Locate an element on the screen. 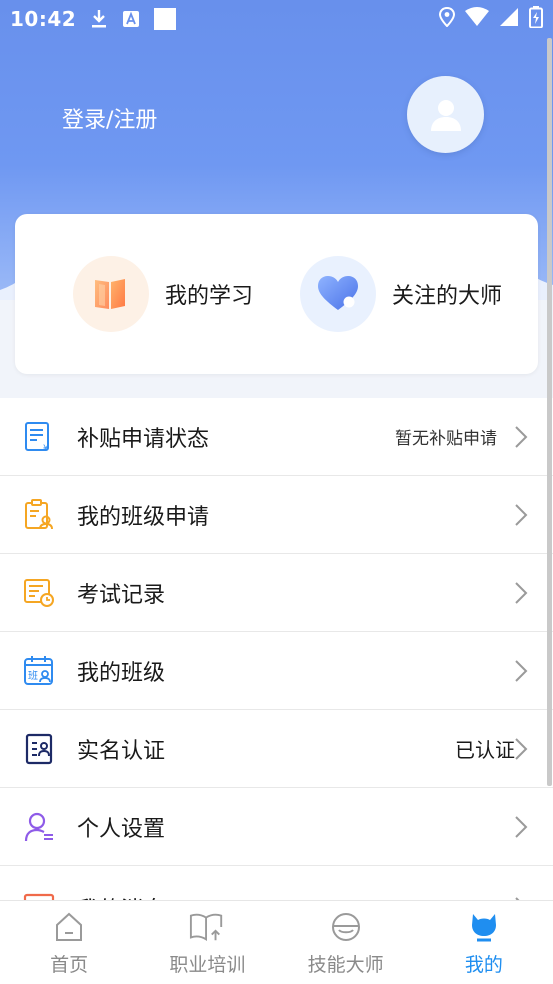 Image resolution: width=553 pixels, height=984 pixels. followed-masters-label: 关注的大师 is located at coordinates (447, 296).